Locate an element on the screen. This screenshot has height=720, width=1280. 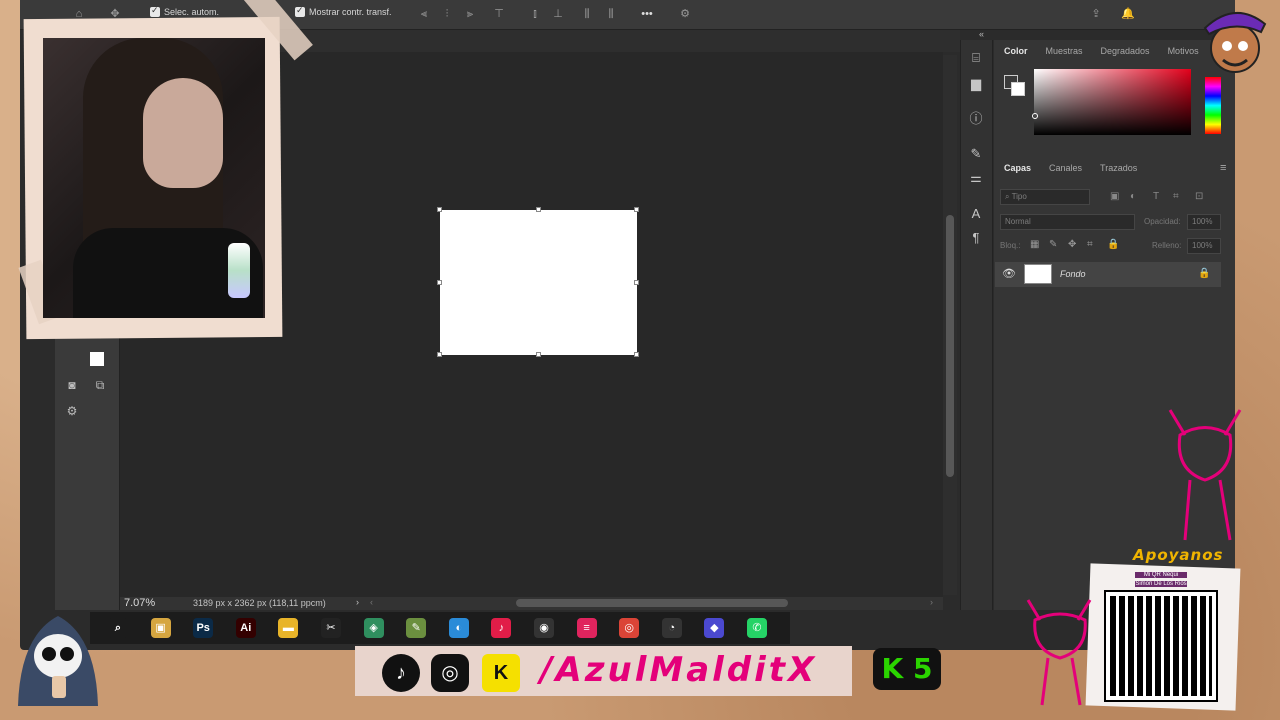
more-options-icon: ••• is located at coordinates (647, 14).